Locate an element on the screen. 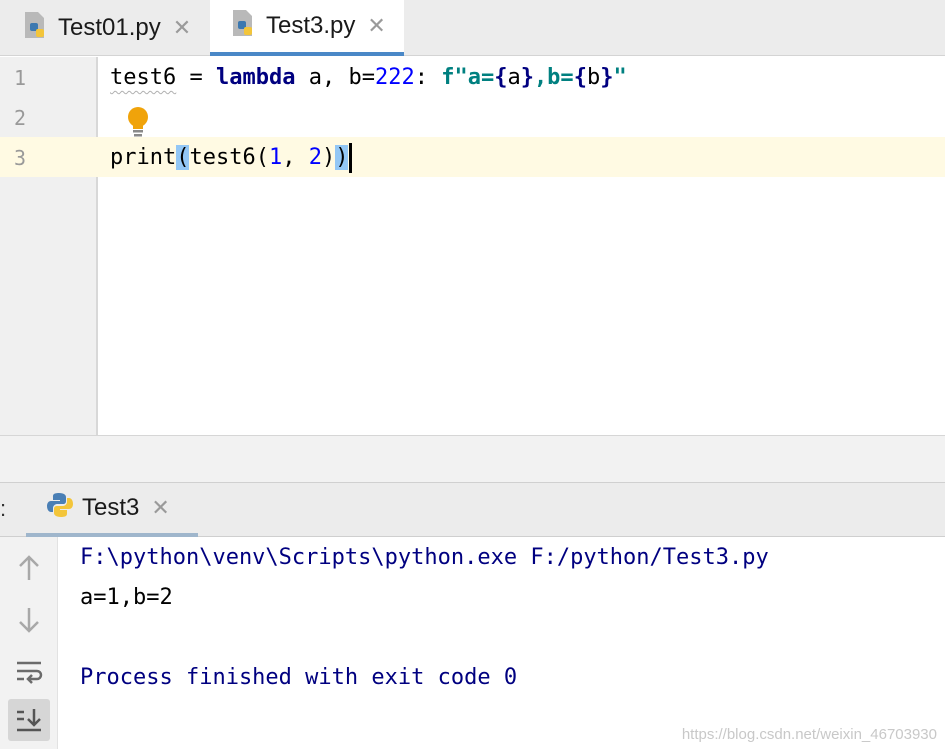 This screenshot has width=945, height=749. code-line-3: print(test6(1, 2)) is located at coordinates (231, 158).